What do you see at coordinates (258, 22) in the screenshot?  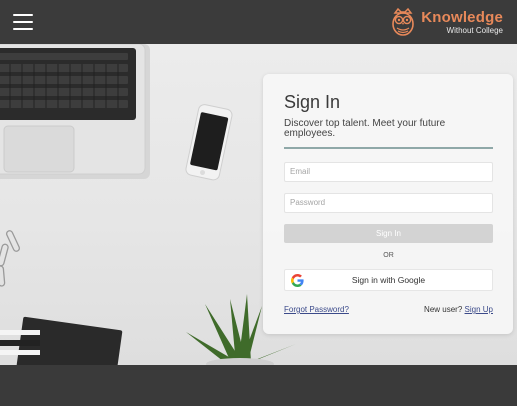 I see `top-bar: Knowledge Without College` at bounding box center [258, 22].